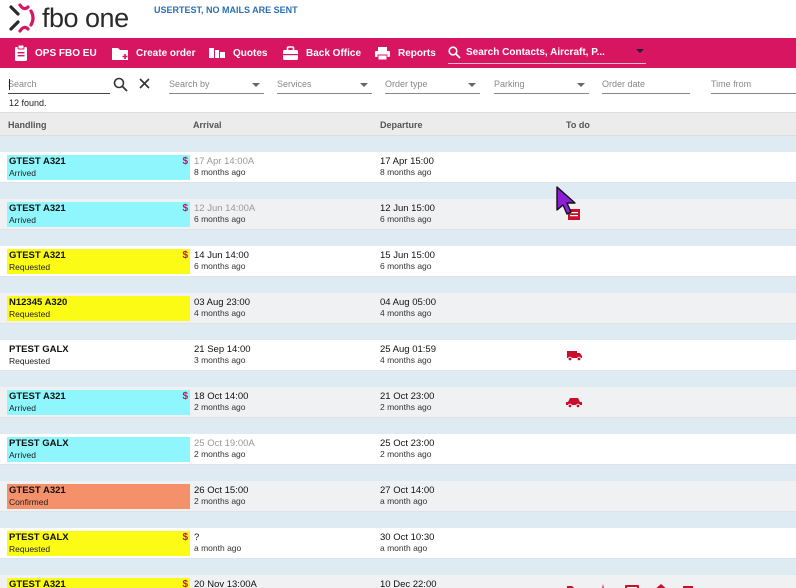  What do you see at coordinates (646, 85) in the screenshot?
I see `order-date-field: Order date` at bounding box center [646, 85].